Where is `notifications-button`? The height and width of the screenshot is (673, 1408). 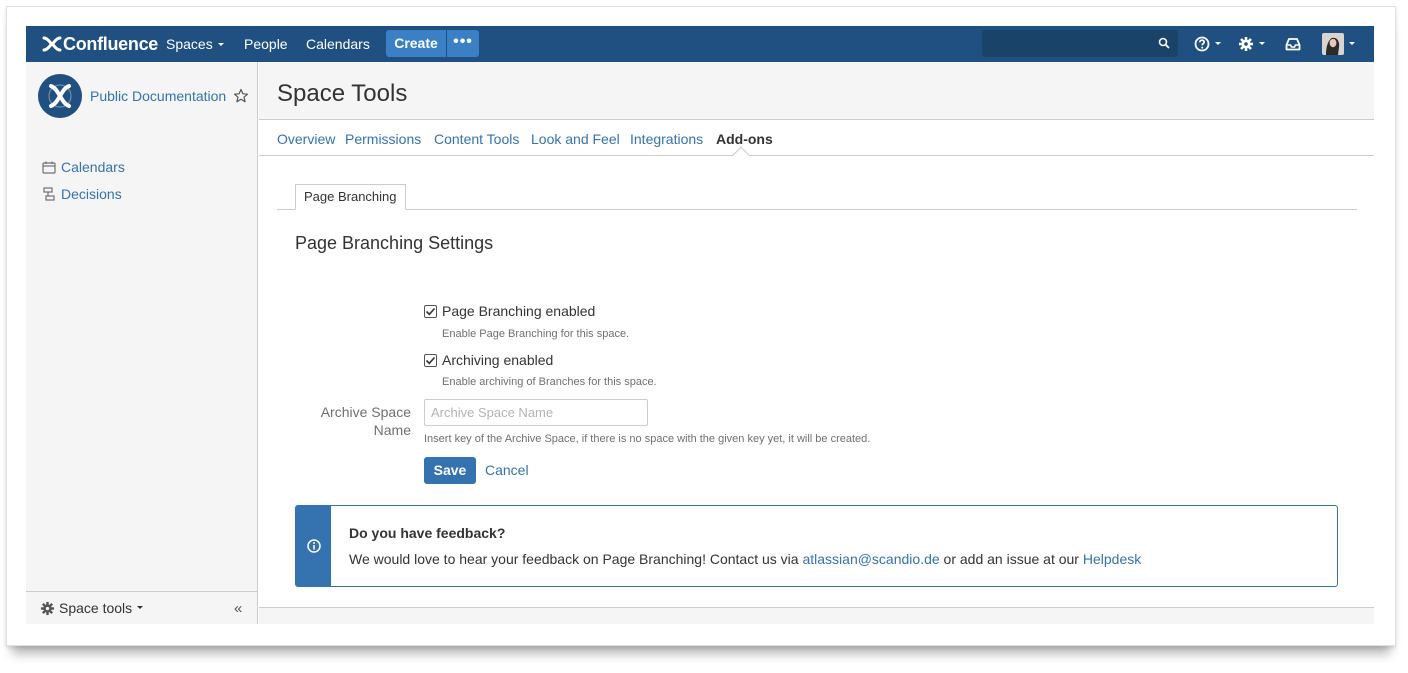
notifications-button is located at coordinates (1293, 44).